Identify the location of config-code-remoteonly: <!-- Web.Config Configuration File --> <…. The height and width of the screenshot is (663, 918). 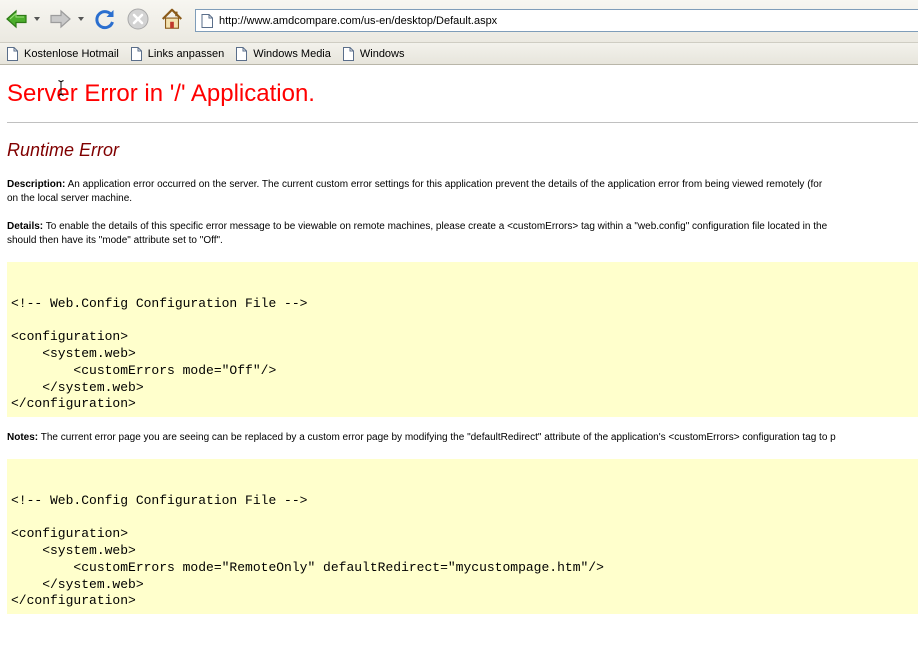
(307, 550).